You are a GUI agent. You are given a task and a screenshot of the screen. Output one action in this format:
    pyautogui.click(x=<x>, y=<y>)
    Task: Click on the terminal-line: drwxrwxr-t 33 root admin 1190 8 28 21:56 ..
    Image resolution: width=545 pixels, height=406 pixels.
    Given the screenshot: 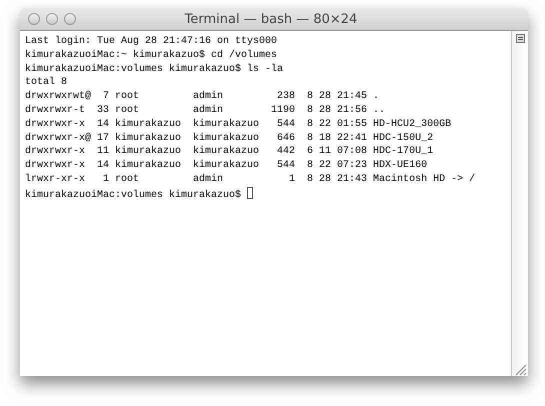 What is the action you would take?
    pyautogui.click(x=205, y=110)
    